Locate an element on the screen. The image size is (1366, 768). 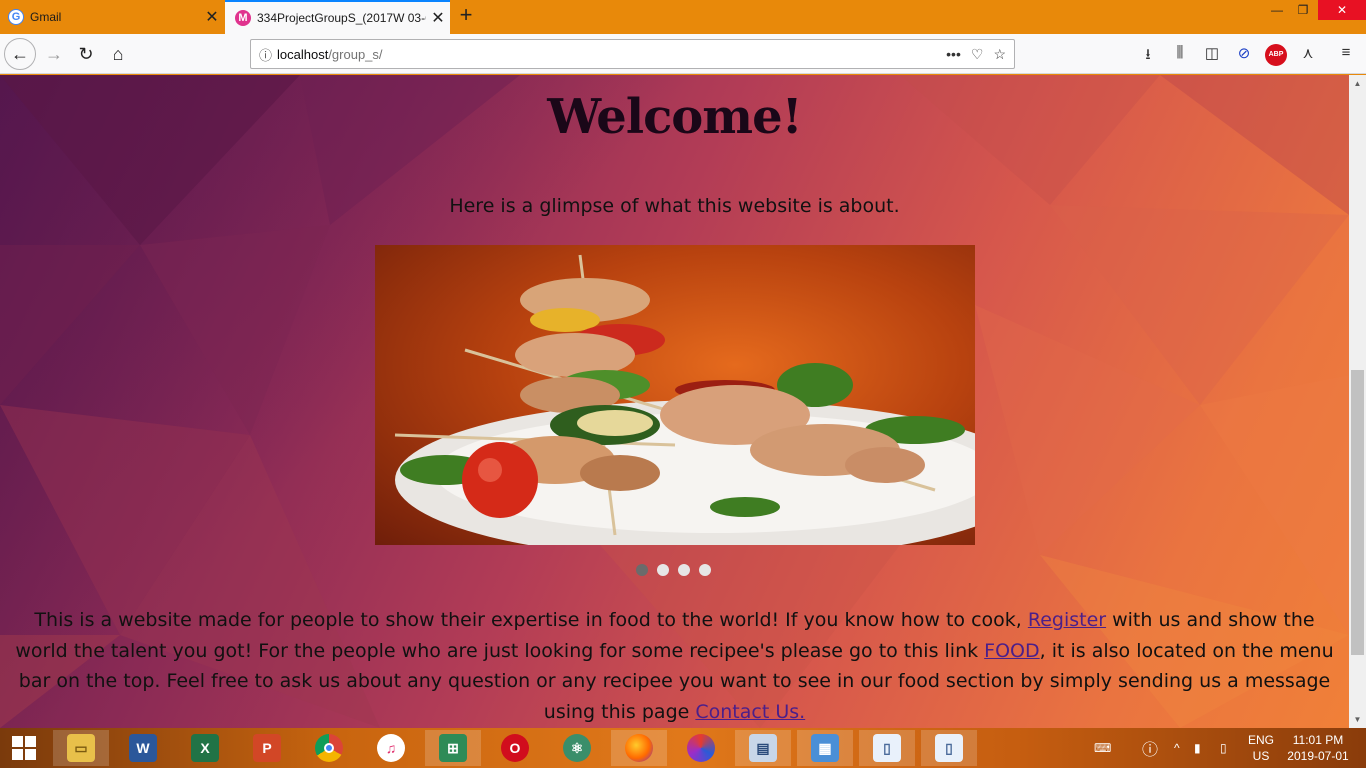
tab-label: 334ProjectGroupS_(2017W 03-6 is located at coordinates (341, 18).